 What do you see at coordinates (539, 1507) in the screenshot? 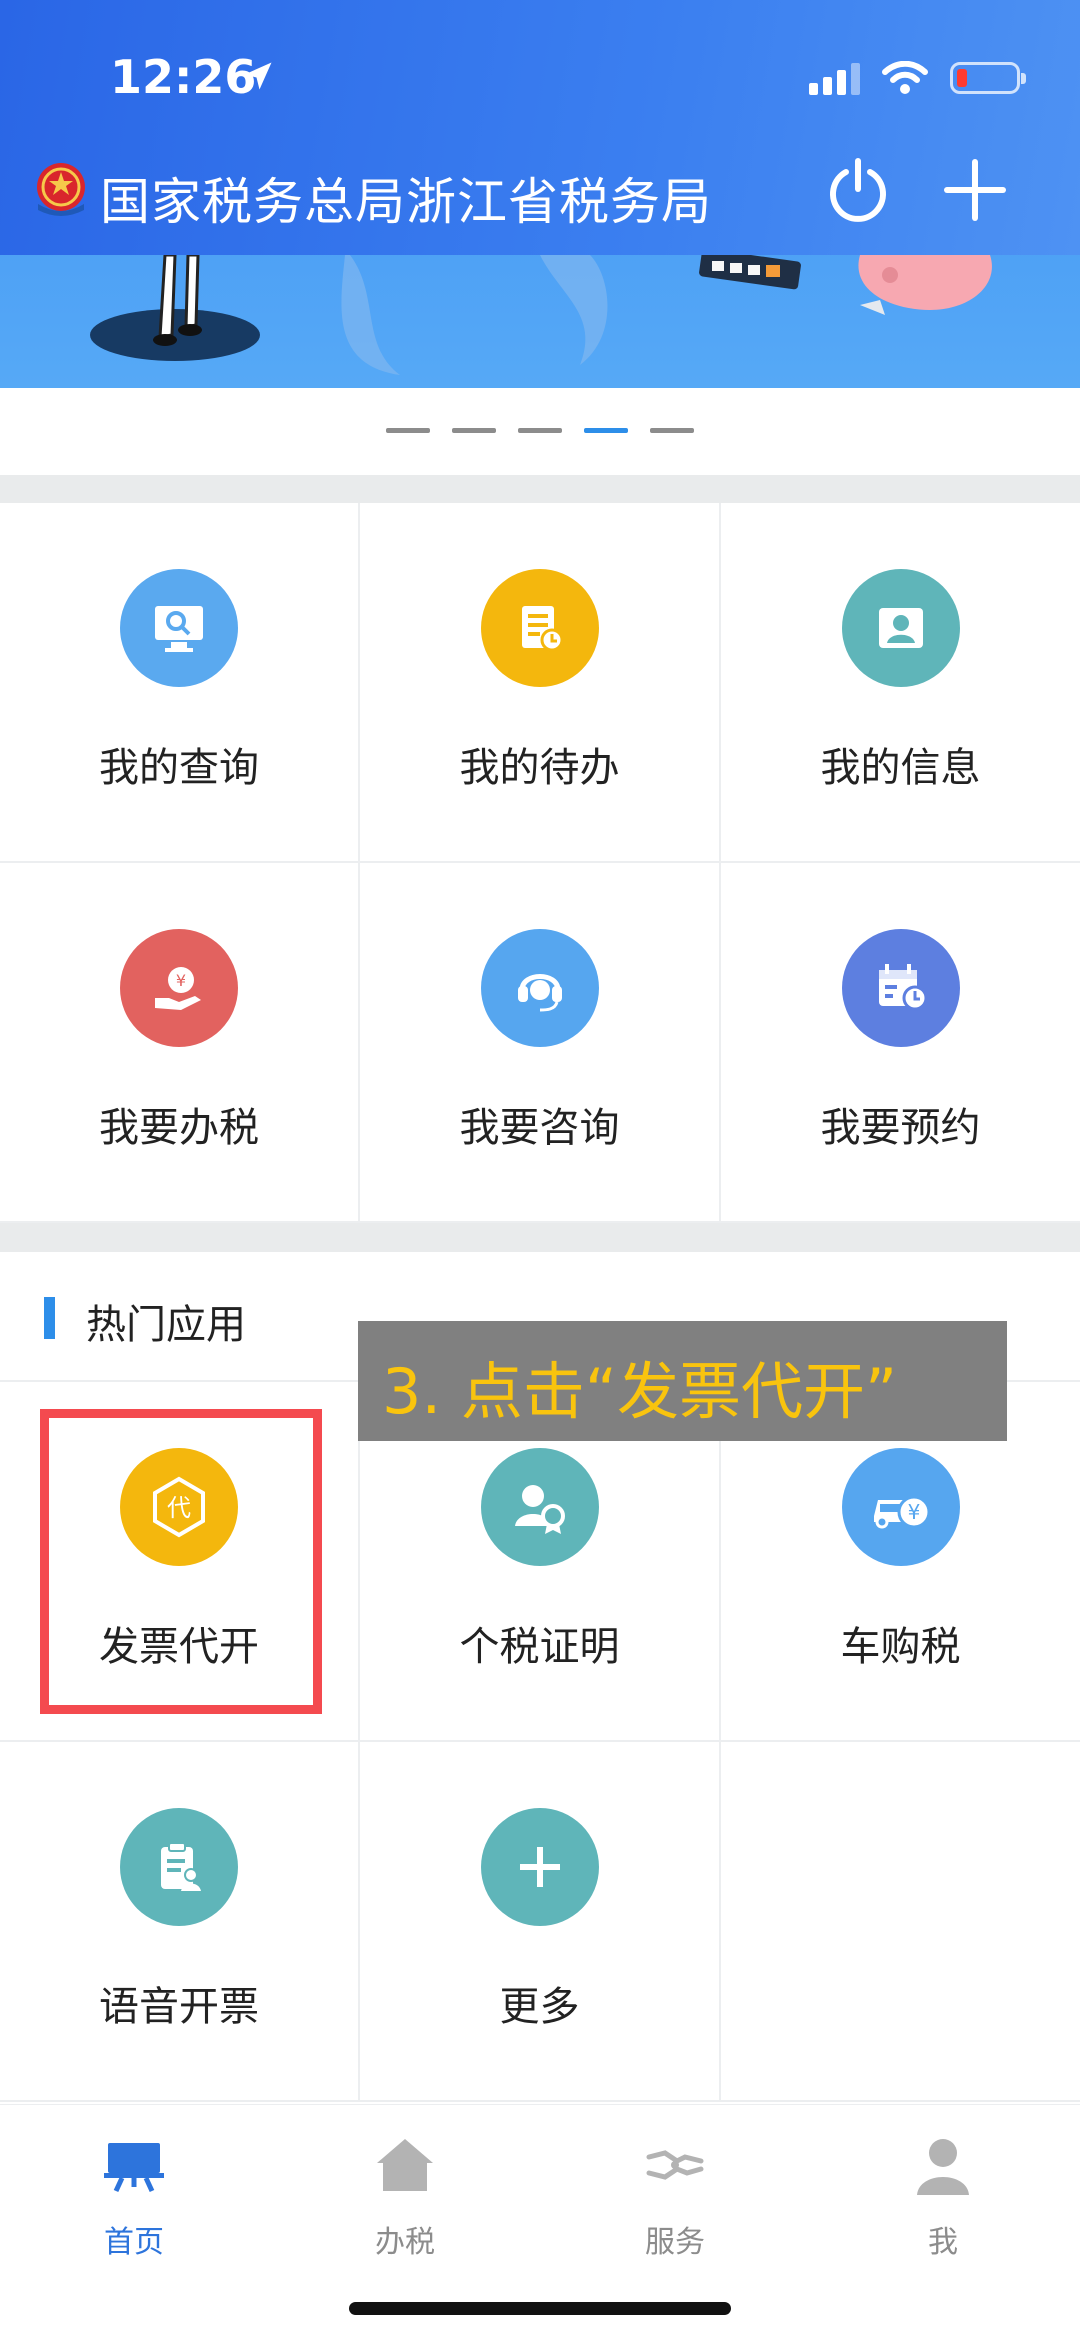
I see `certificate-person-icon` at bounding box center [539, 1507].